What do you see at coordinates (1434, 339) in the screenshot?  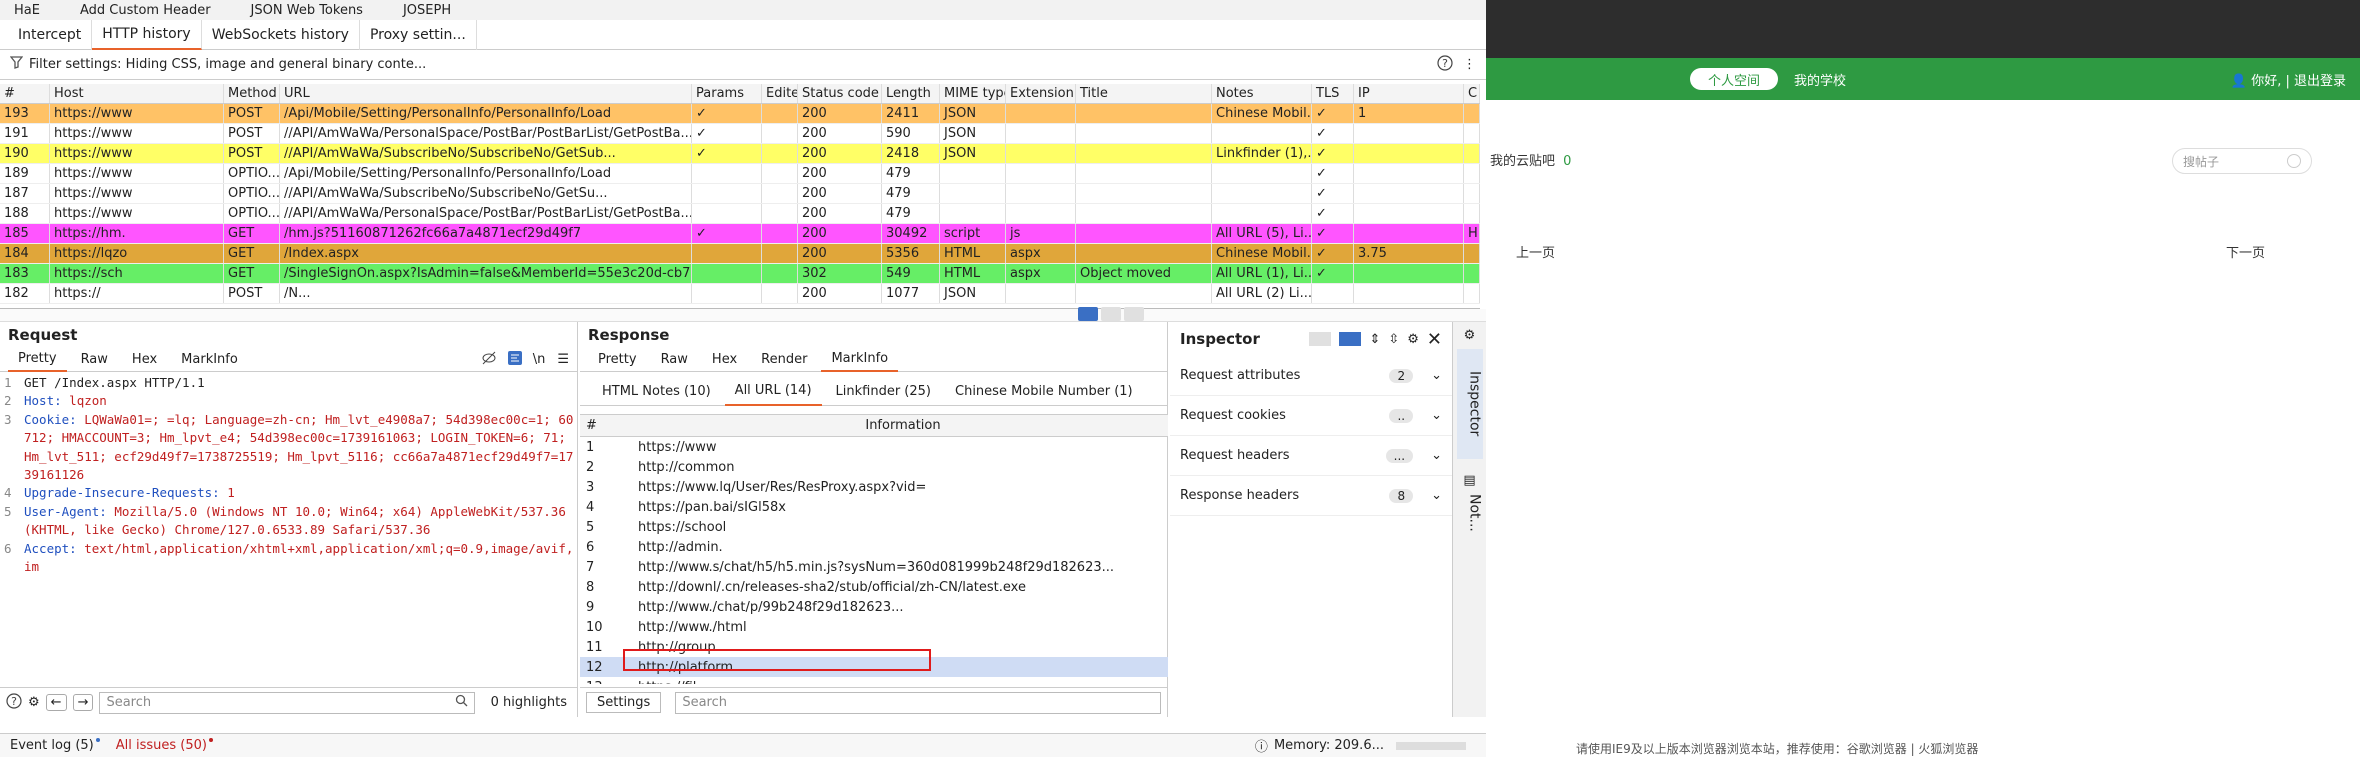 I see `close-icon: ✕` at bounding box center [1434, 339].